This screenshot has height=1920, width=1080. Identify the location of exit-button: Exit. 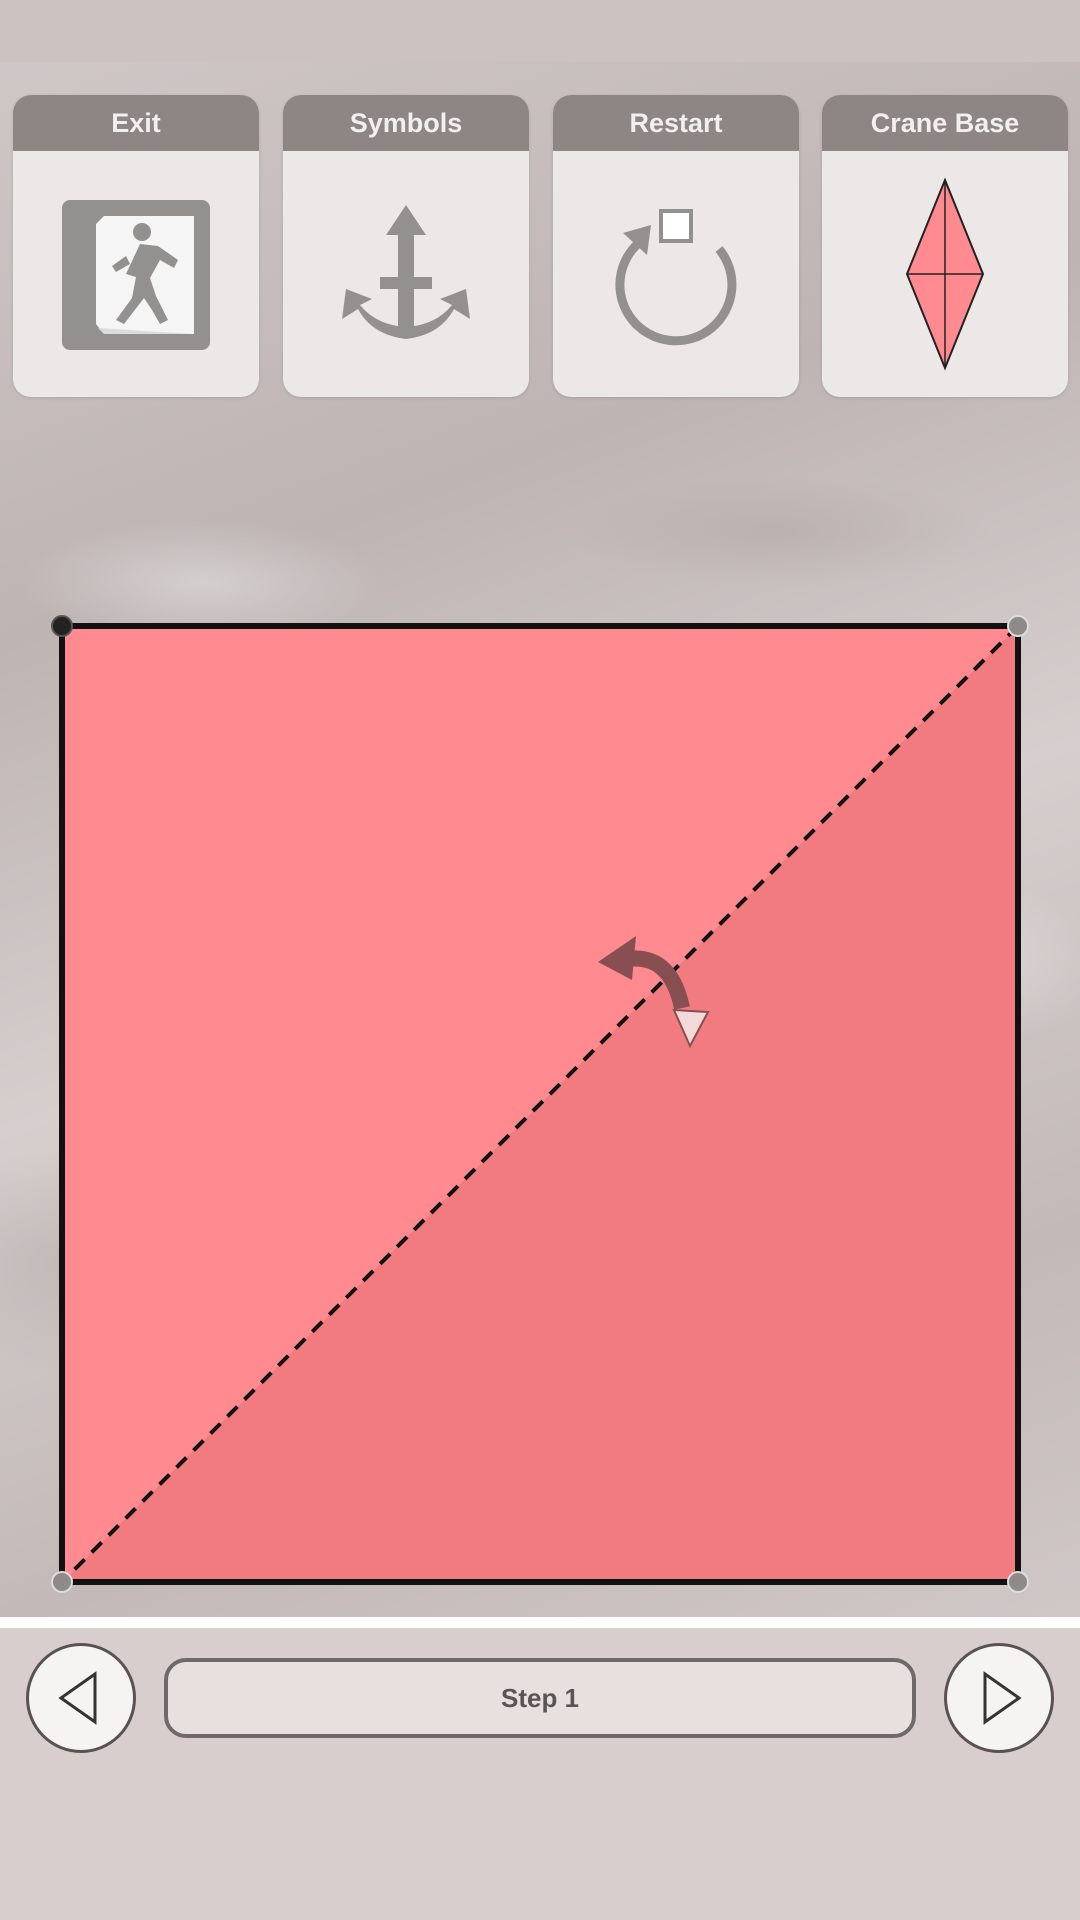
(136, 246).